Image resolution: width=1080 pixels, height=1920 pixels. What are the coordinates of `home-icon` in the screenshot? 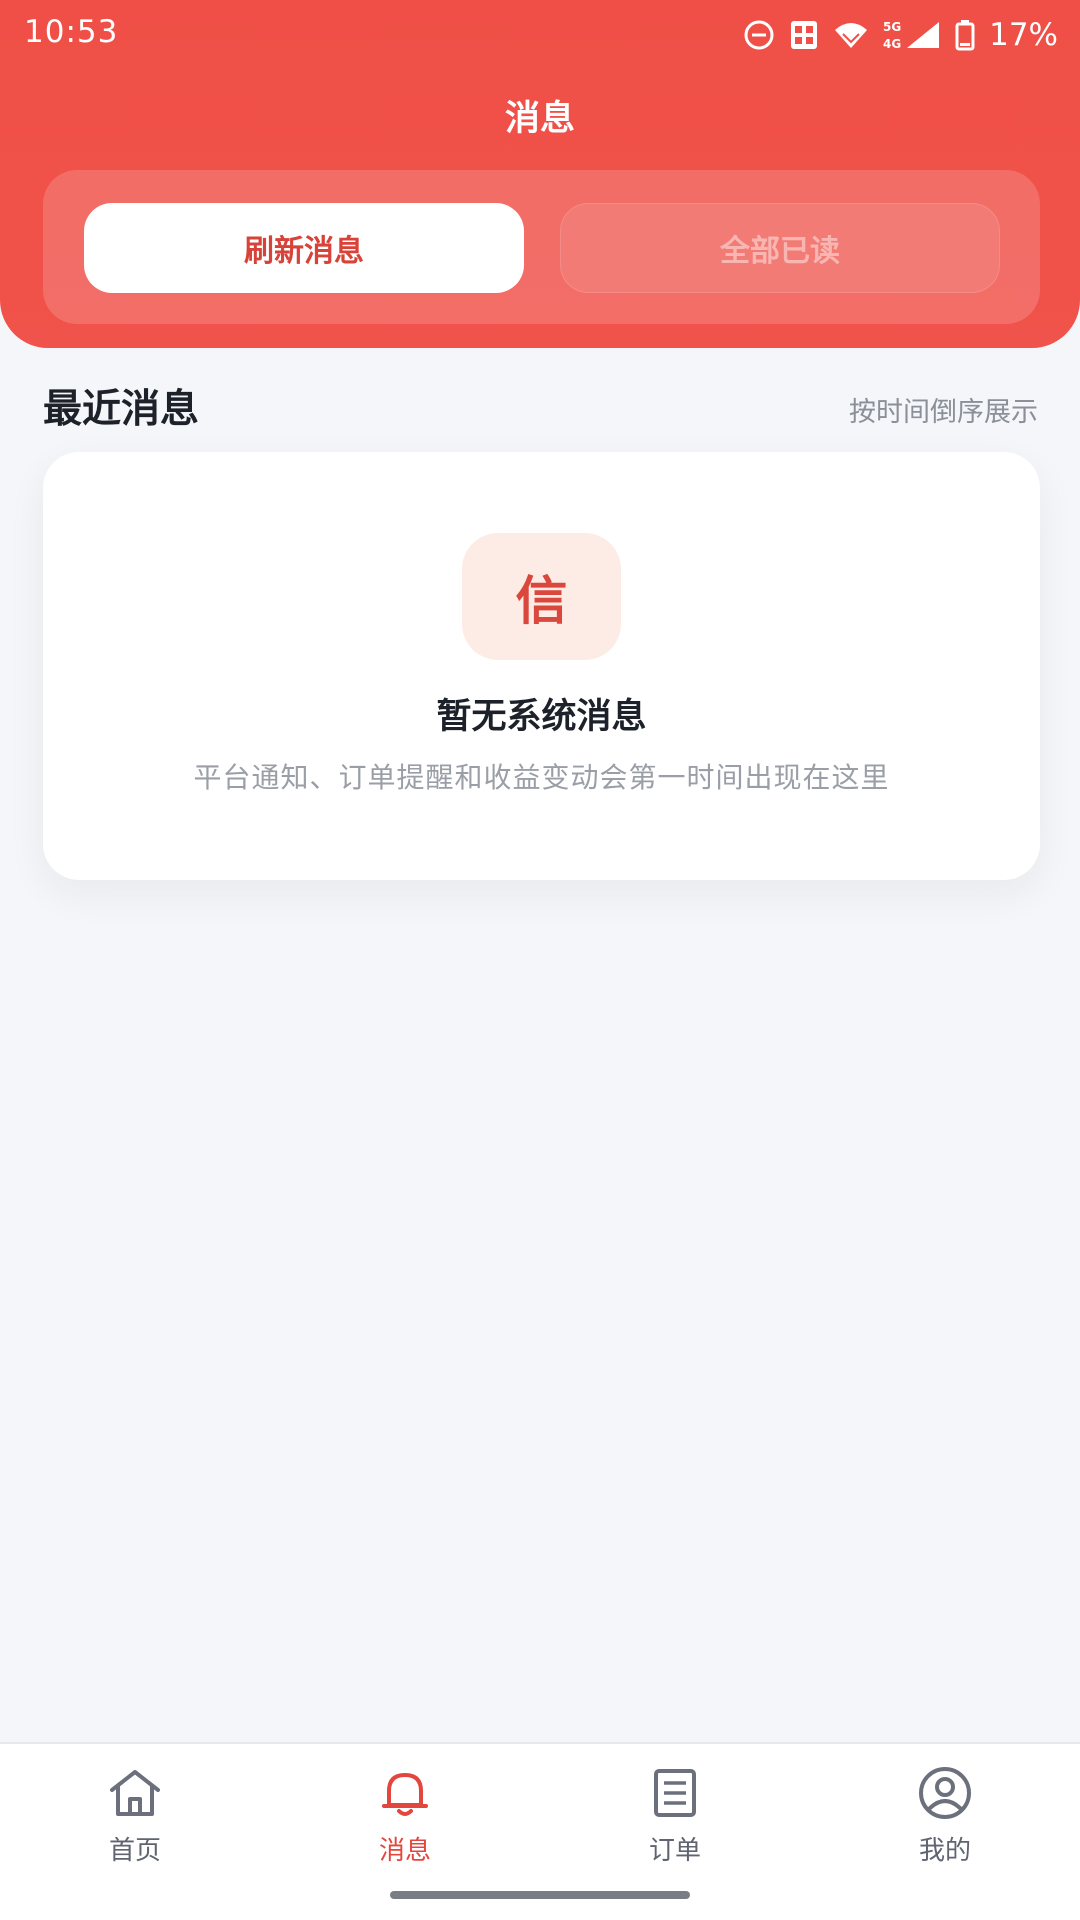 It's located at (135, 1793).